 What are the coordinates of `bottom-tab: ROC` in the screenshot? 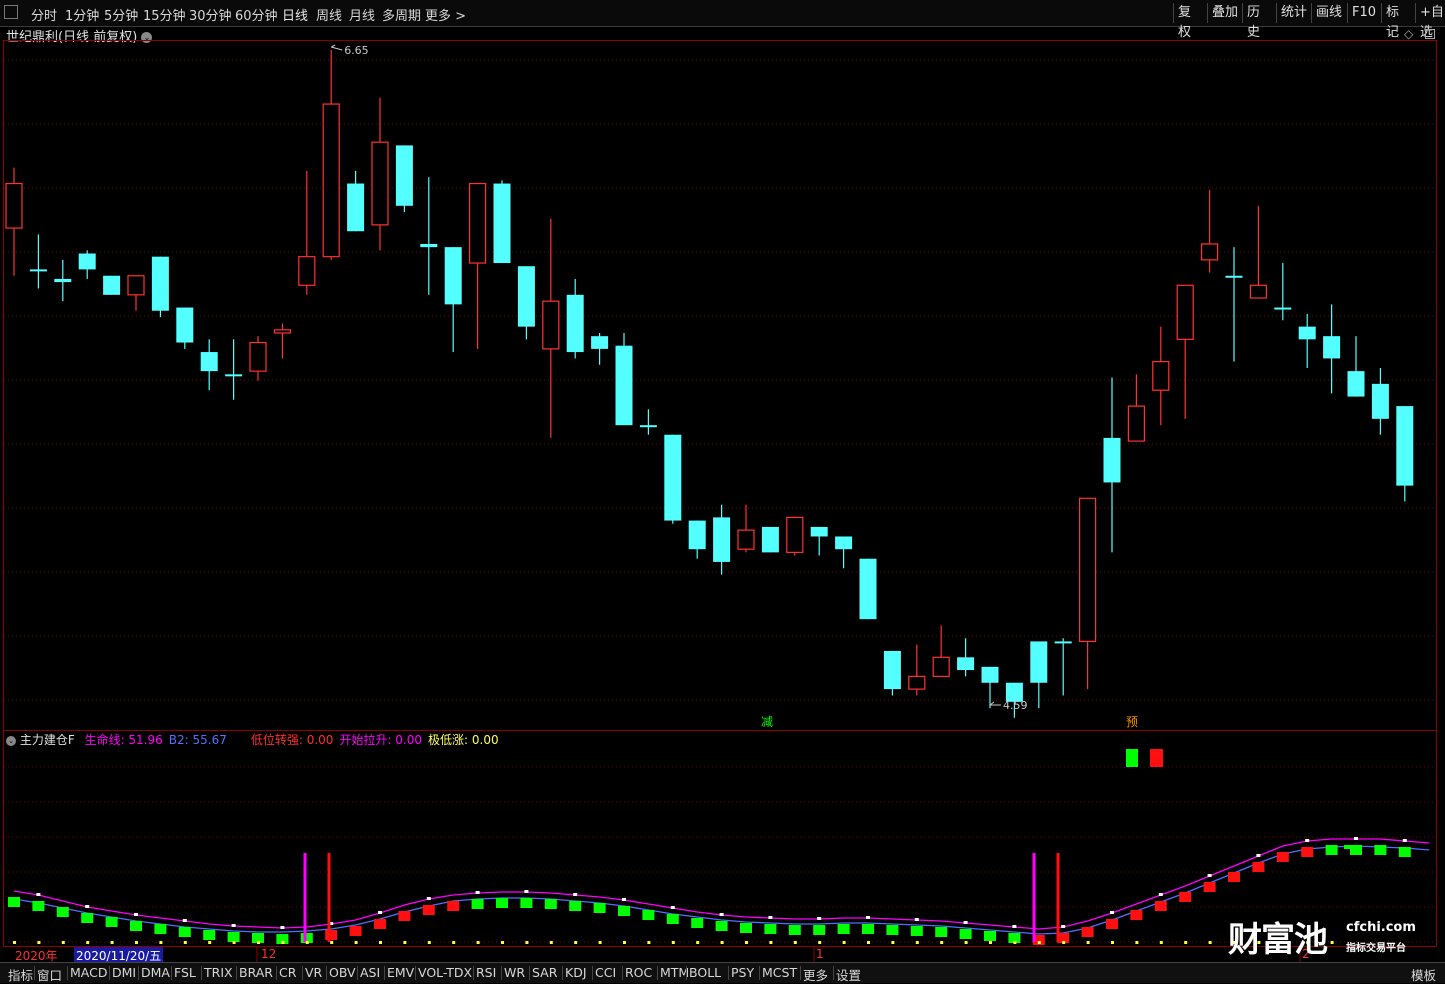 It's located at (638, 972).